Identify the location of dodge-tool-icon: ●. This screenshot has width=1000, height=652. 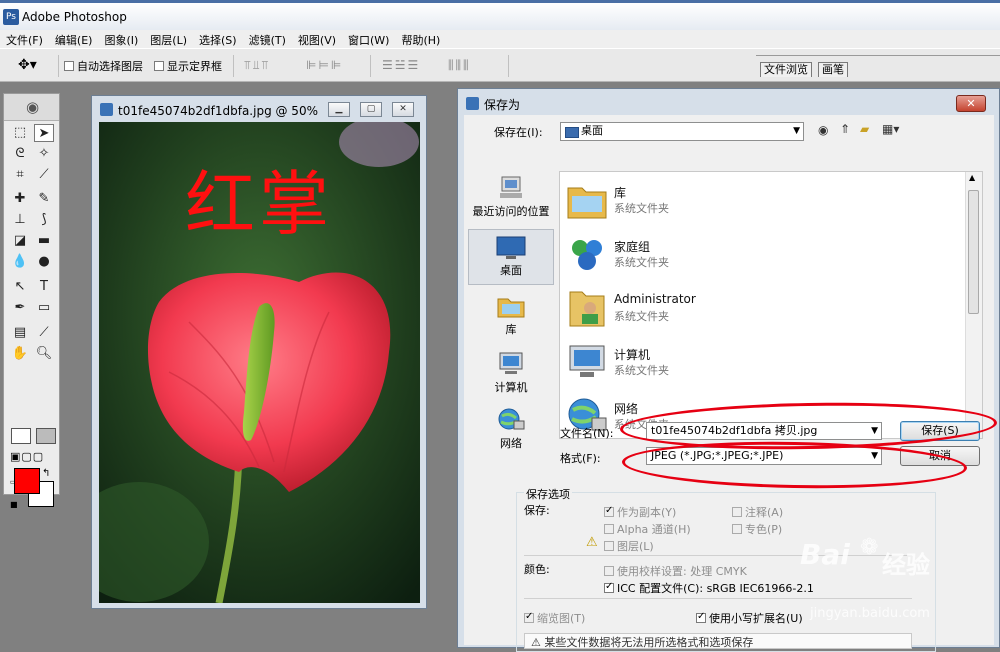
(44, 262).